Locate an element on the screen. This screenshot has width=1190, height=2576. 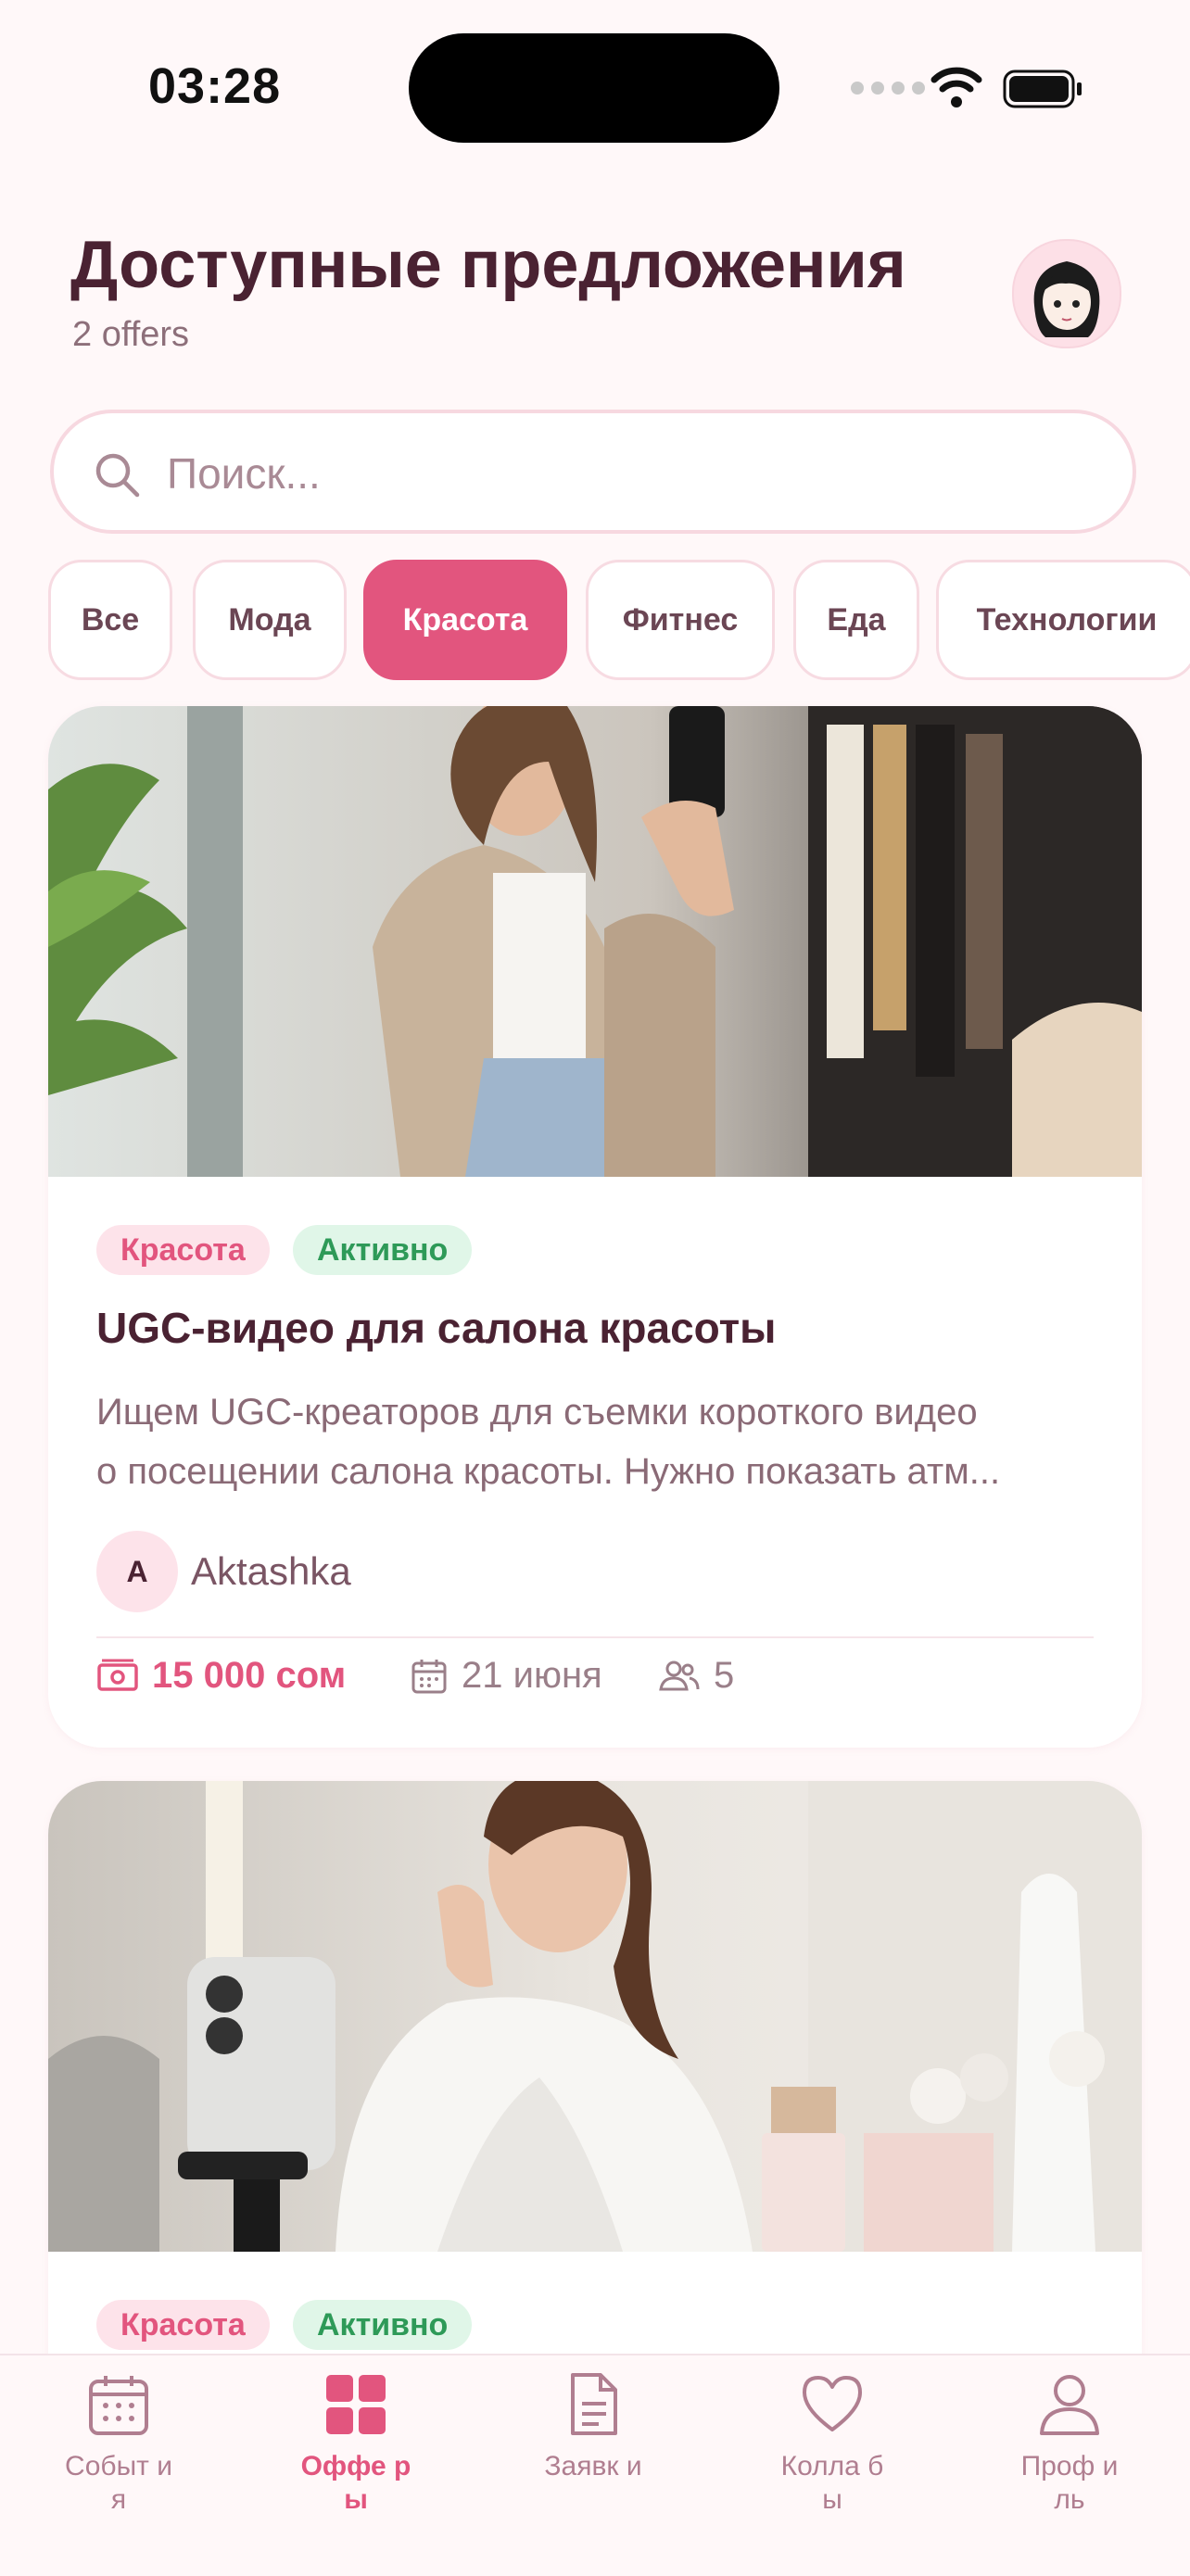
dynamic-island is located at coordinates (594, 88).